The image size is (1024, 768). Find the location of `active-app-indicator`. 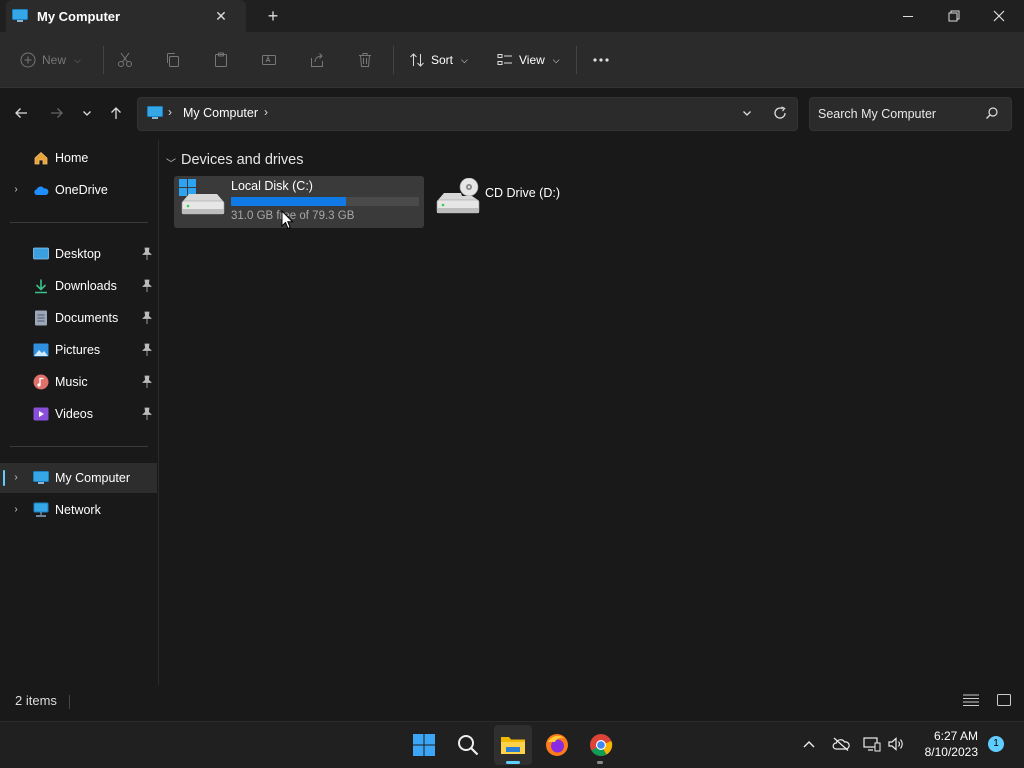

active-app-indicator is located at coordinates (513, 762).